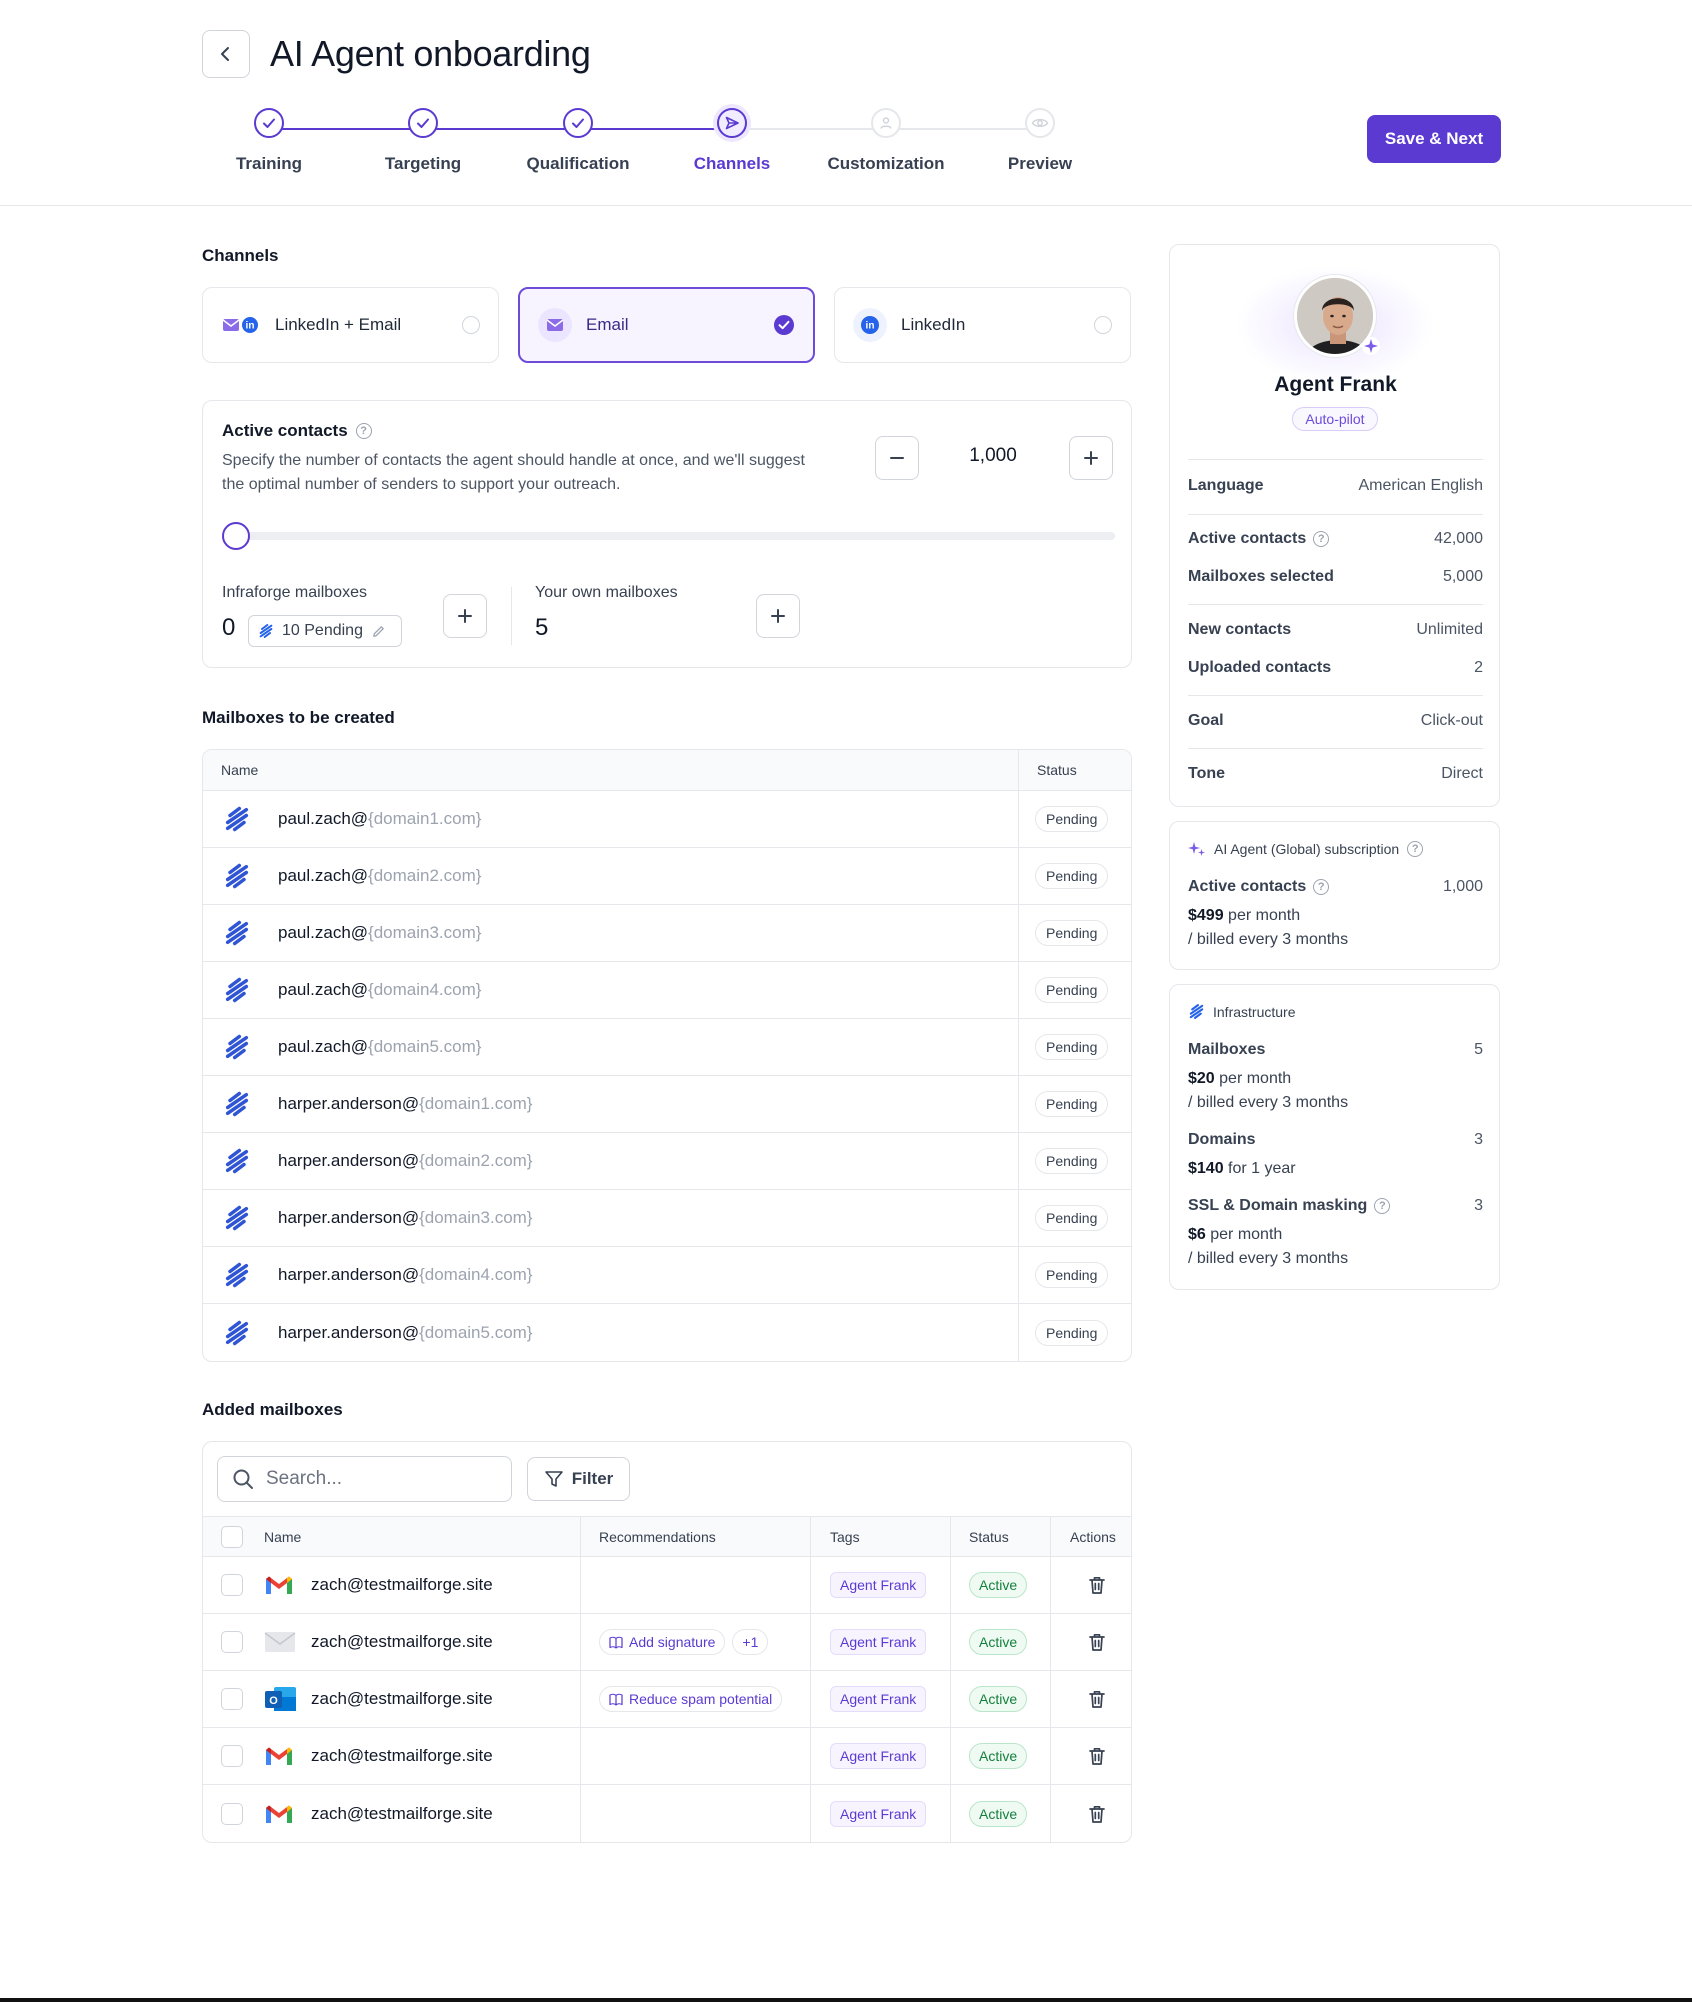  What do you see at coordinates (476, 1217) in the screenshot?
I see `mailbox-domain-placeholder: {domain3.com}` at bounding box center [476, 1217].